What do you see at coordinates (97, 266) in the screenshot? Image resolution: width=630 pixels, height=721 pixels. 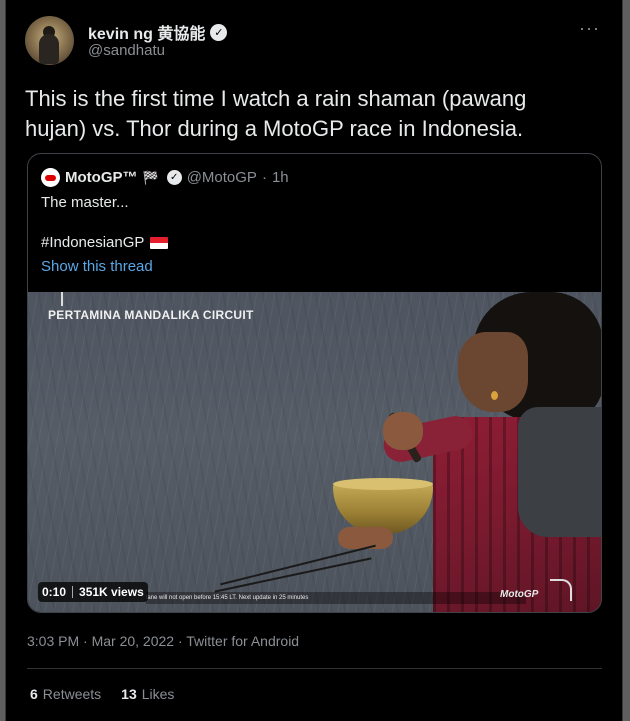 I see `show-thread-link: Show this thread` at bounding box center [97, 266].